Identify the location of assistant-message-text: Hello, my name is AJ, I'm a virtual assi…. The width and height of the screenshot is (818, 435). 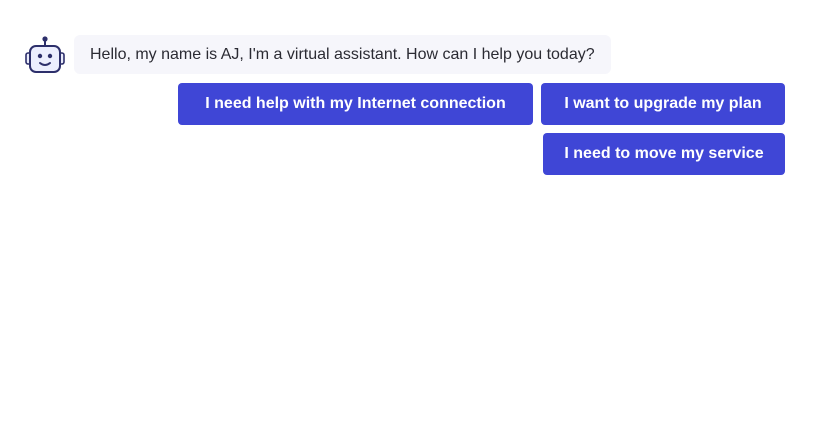
(342, 54).